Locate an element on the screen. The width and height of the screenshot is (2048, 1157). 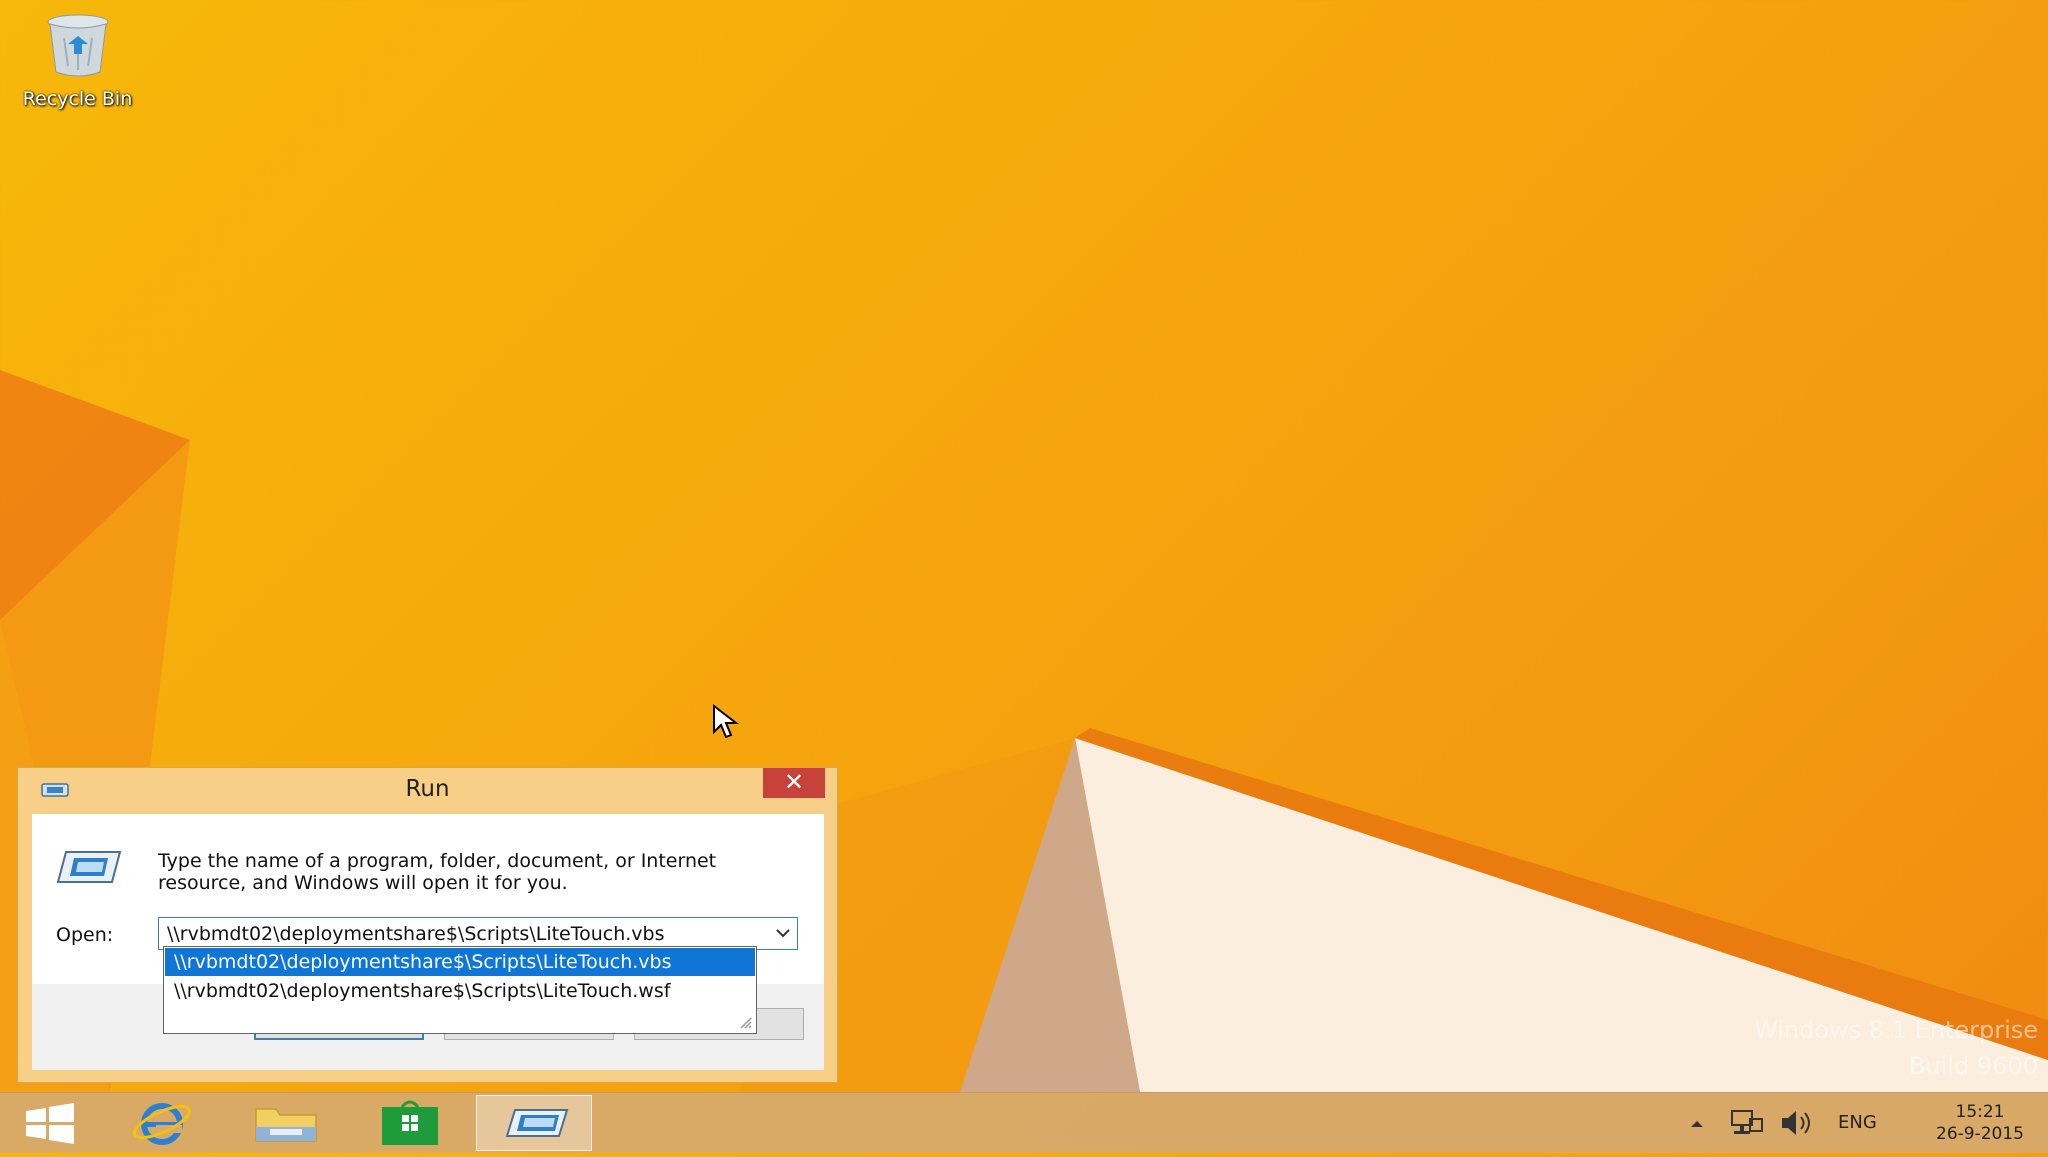
watermark-build: Build 9600 is located at coordinates (1973, 1066).